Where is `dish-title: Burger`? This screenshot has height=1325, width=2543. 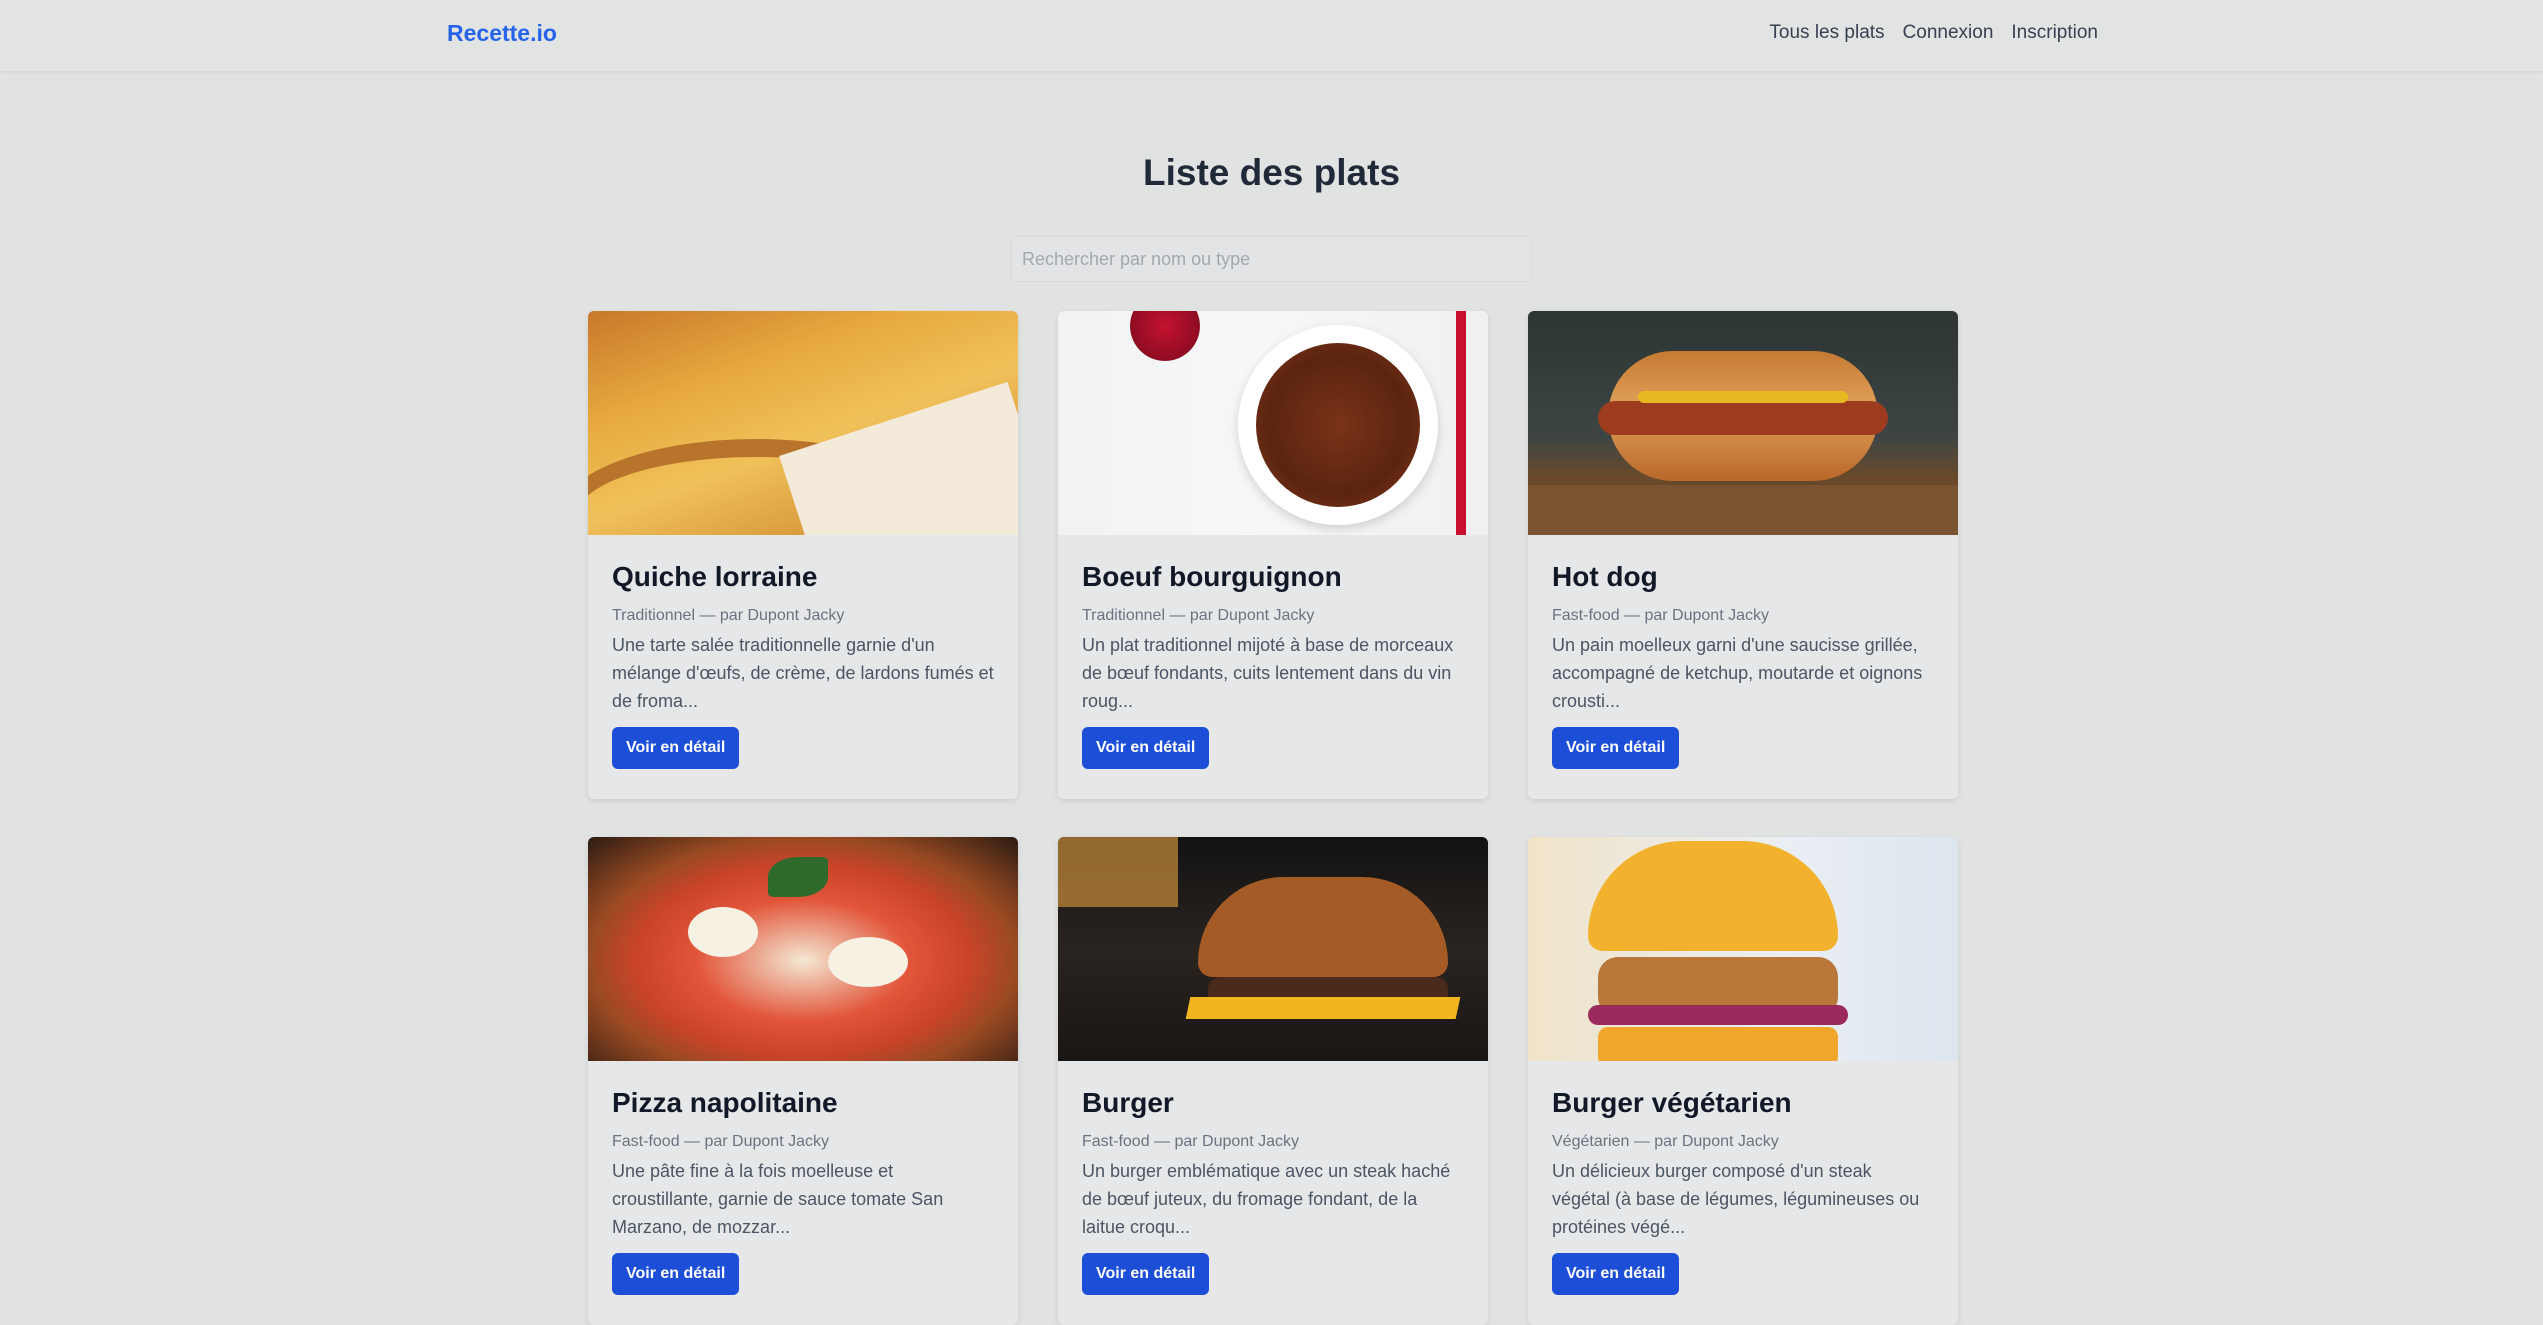
dish-title: Burger is located at coordinates (1128, 1102).